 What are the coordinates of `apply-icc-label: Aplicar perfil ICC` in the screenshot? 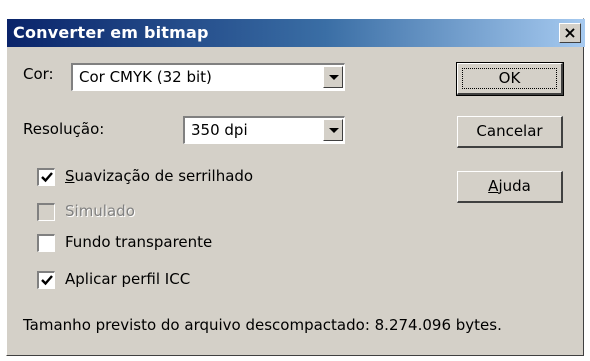 It's located at (128, 279).